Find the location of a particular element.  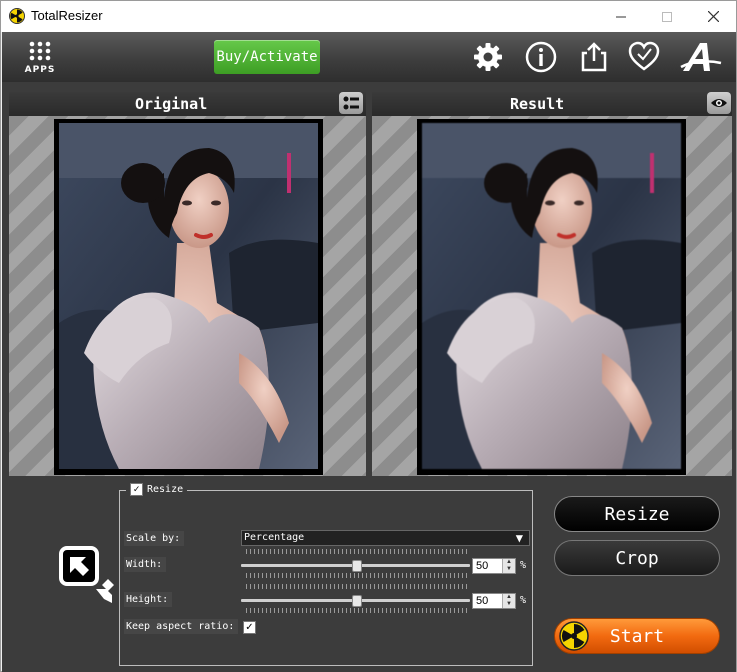

title-bar: TotalResizer is located at coordinates (368, 16).